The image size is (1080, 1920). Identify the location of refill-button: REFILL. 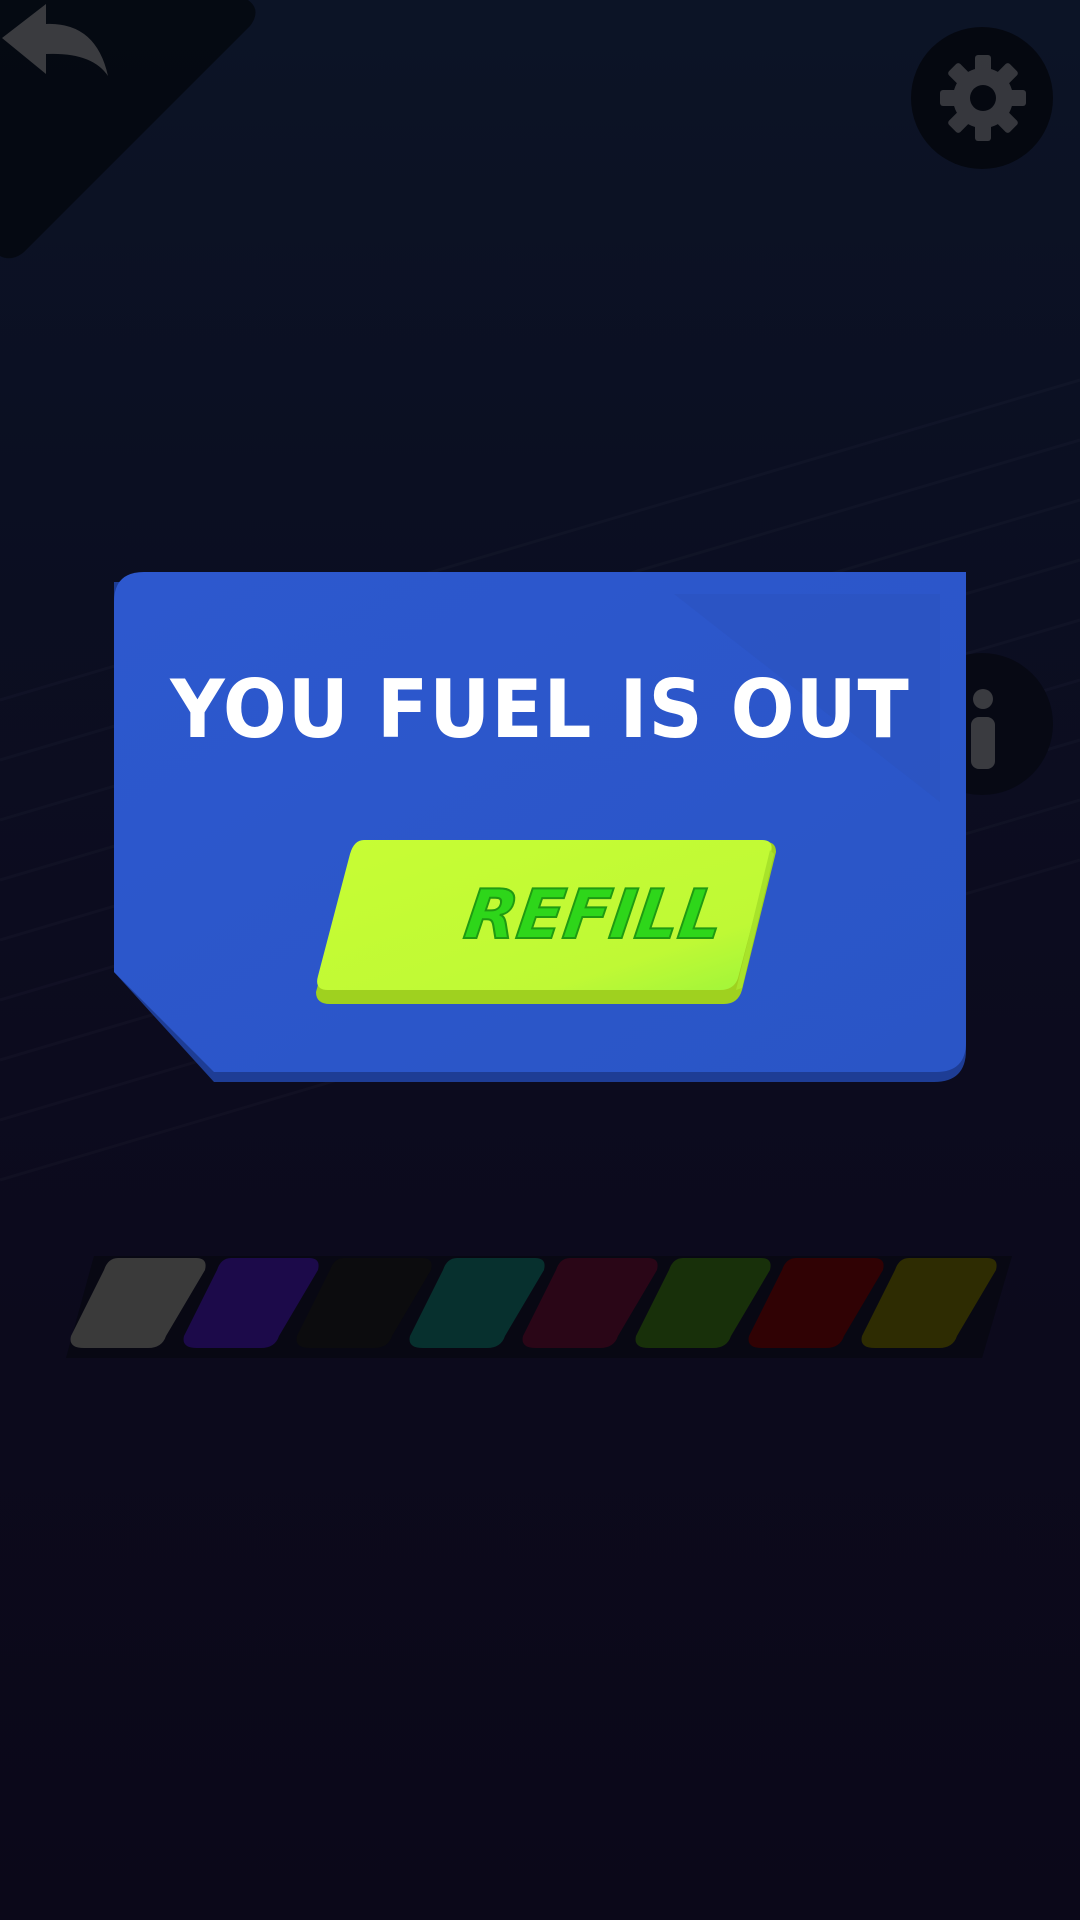
(599, 923).